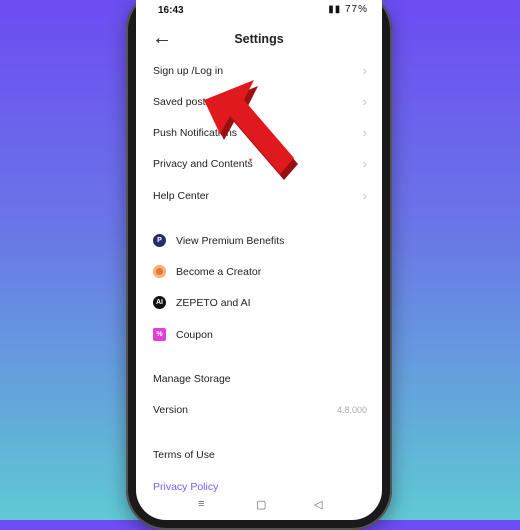 The image size is (520, 530). Describe the element at coordinates (194, 335) in the screenshot. I see `menu-item-label: Coupon` at that location.